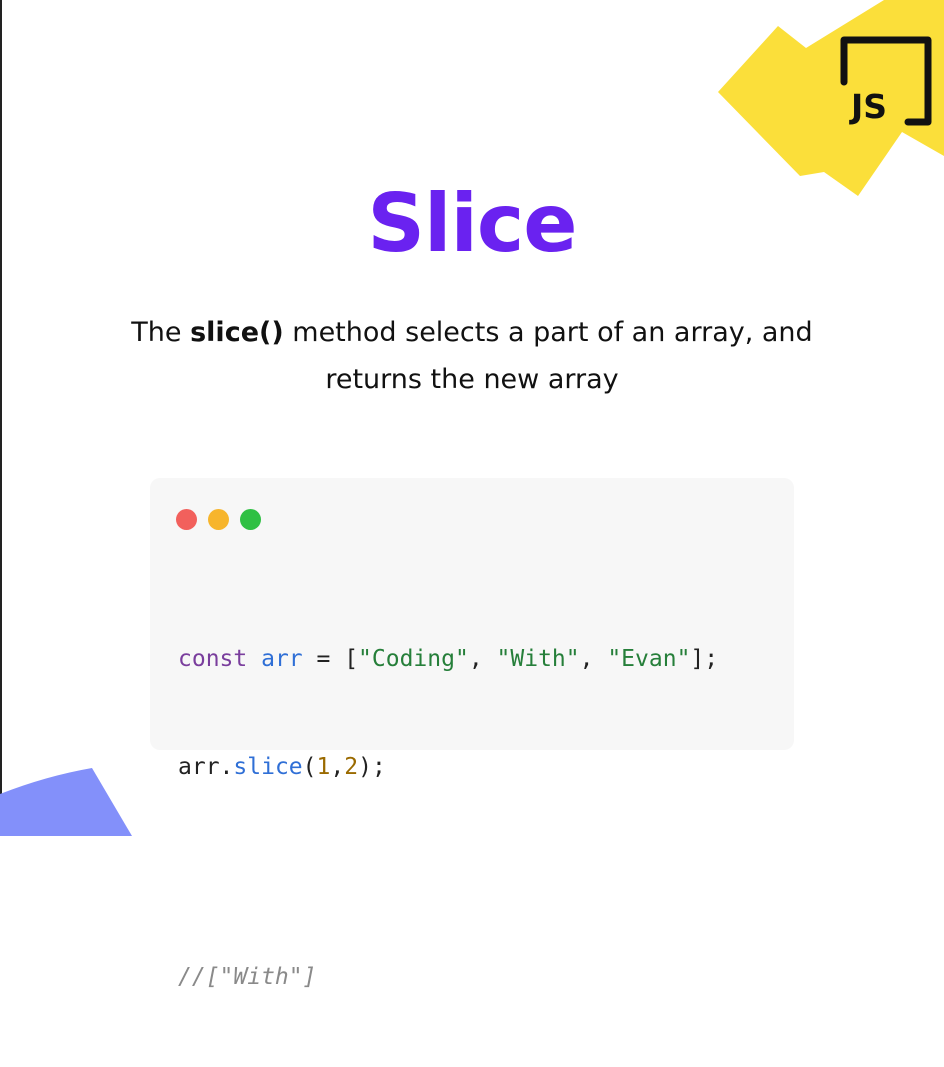 This screenshot has width=944, height=1067. I want to click on code-string-1: "Coding", so click(413, 659).